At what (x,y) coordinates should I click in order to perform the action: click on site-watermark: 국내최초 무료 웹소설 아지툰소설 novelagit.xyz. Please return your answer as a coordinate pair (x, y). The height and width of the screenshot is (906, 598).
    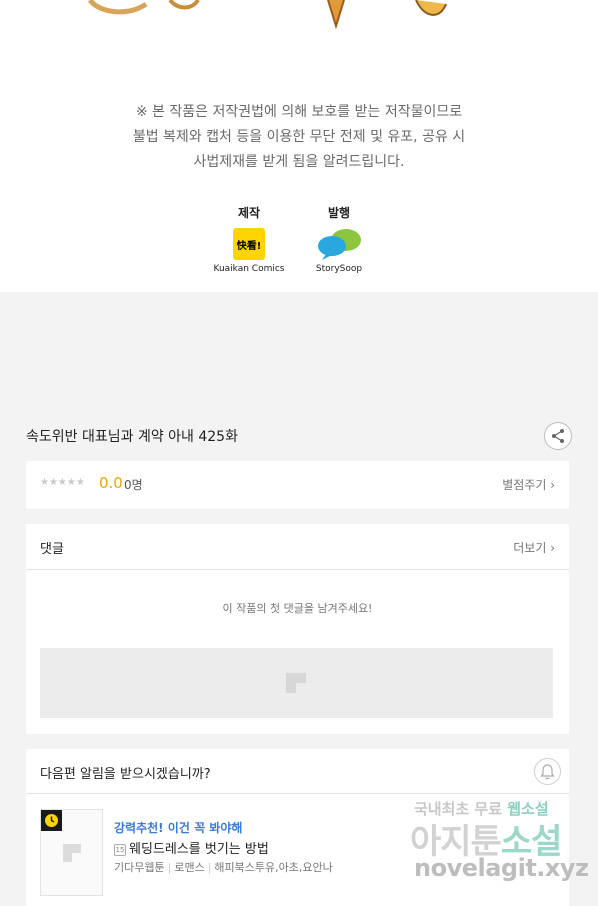
    Looking at the image, I should click on (504, 843).